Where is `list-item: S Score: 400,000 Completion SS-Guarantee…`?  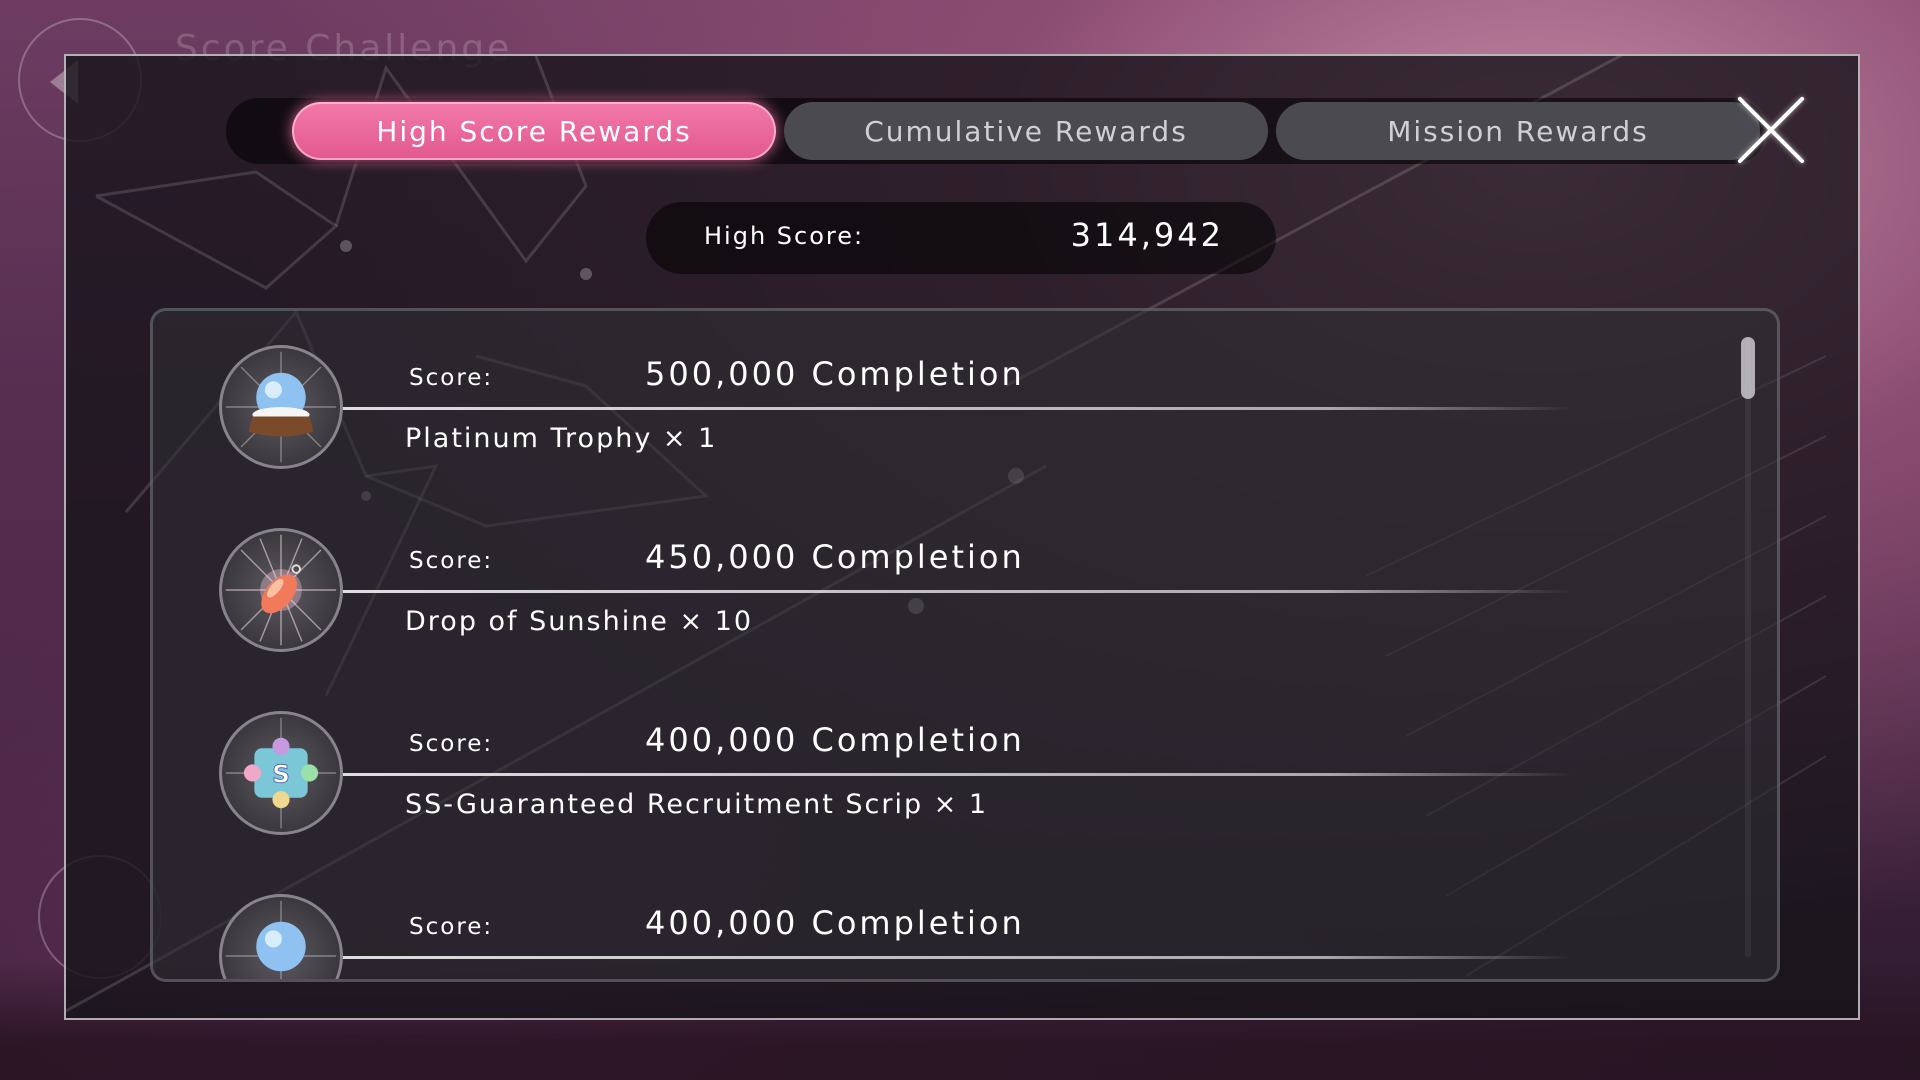 list-item: S Score: 400,000 Completion SS-Guarantee… is located at coordinates (933, 756).